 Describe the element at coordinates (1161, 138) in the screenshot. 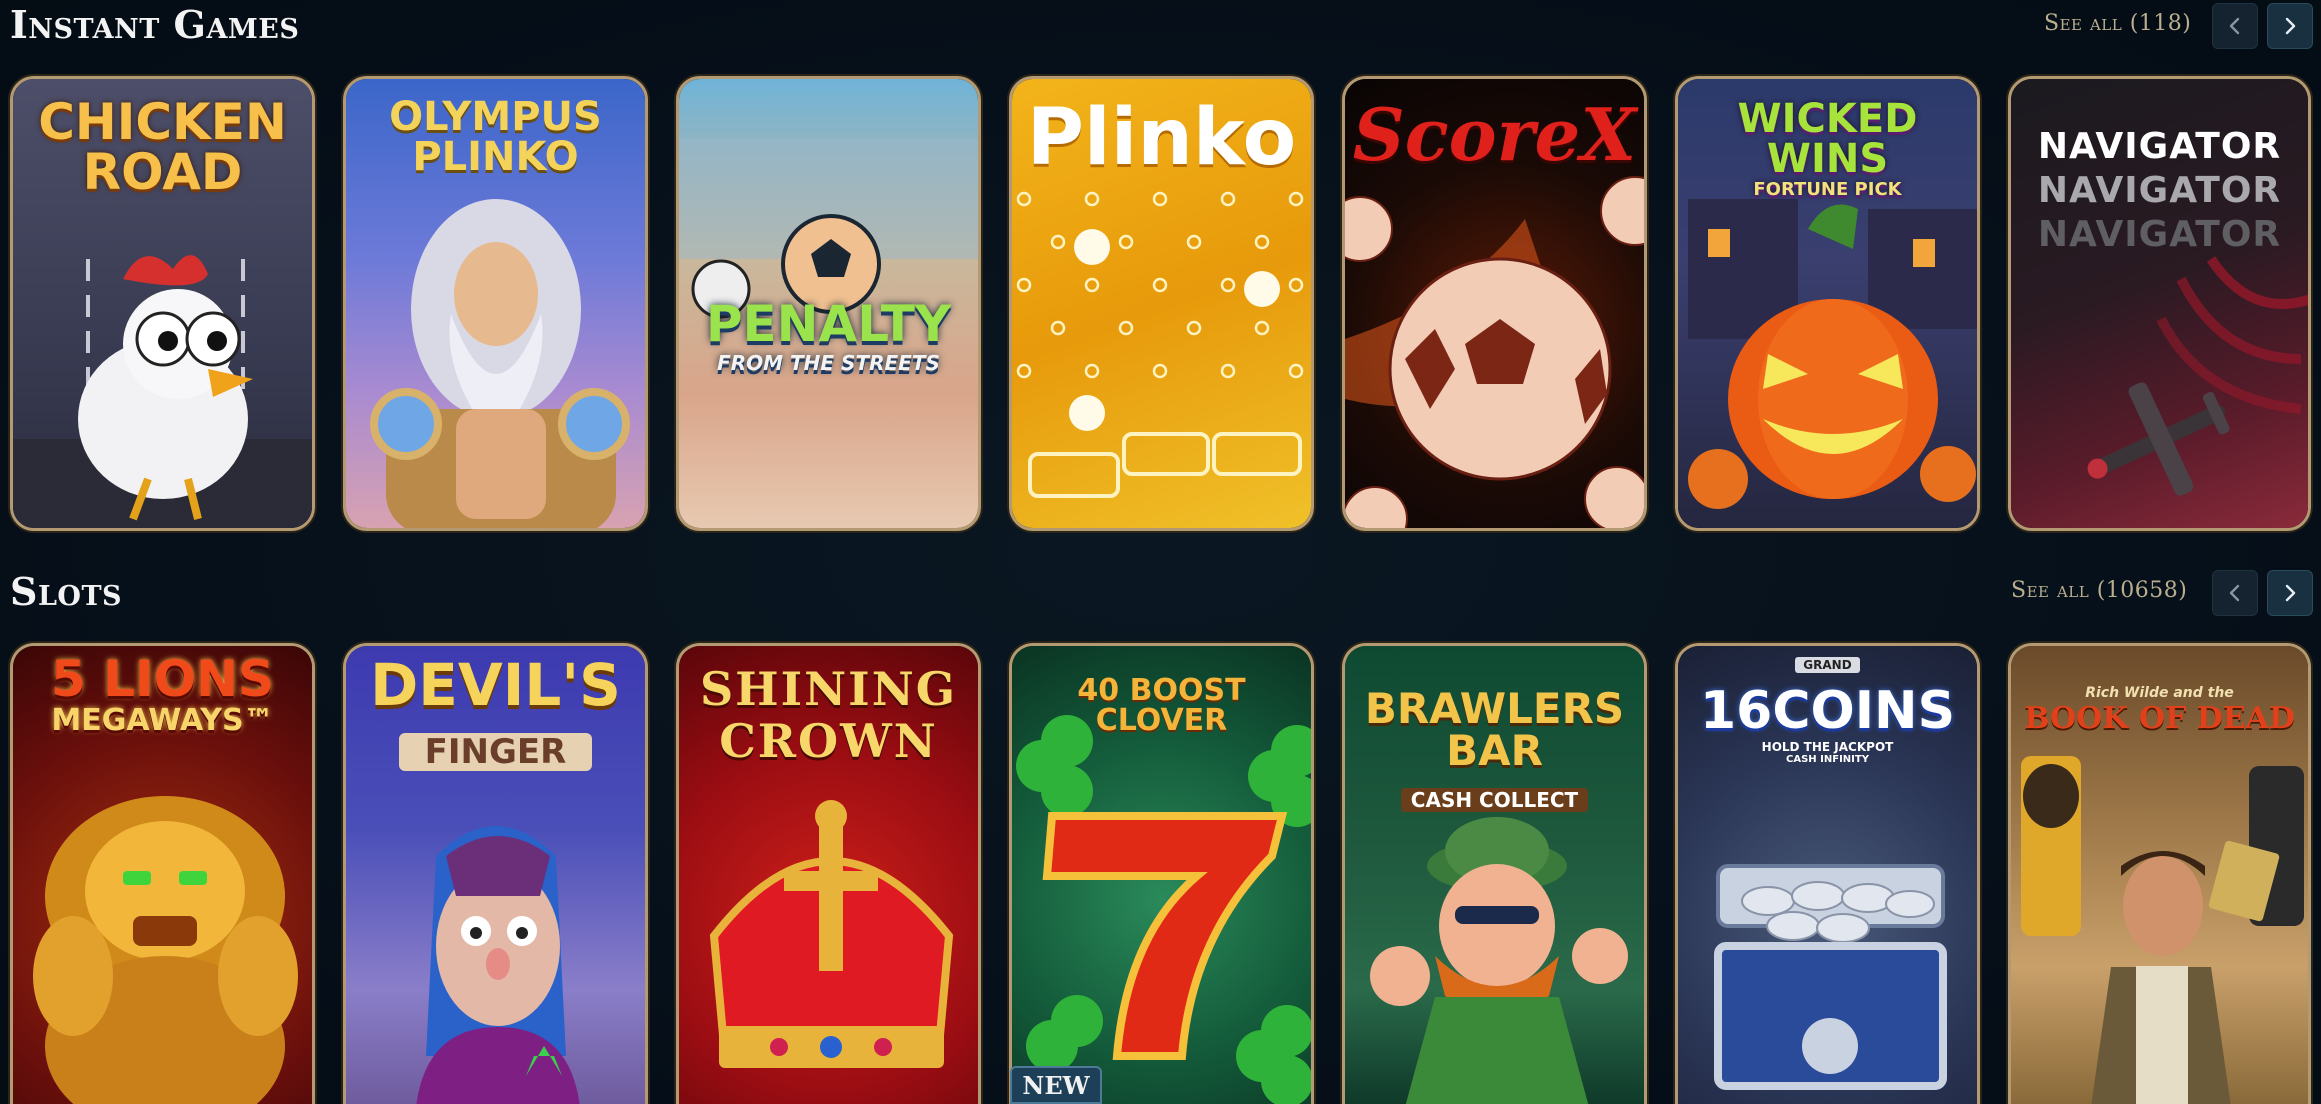

I see `game-logo: Plinko` at that location.